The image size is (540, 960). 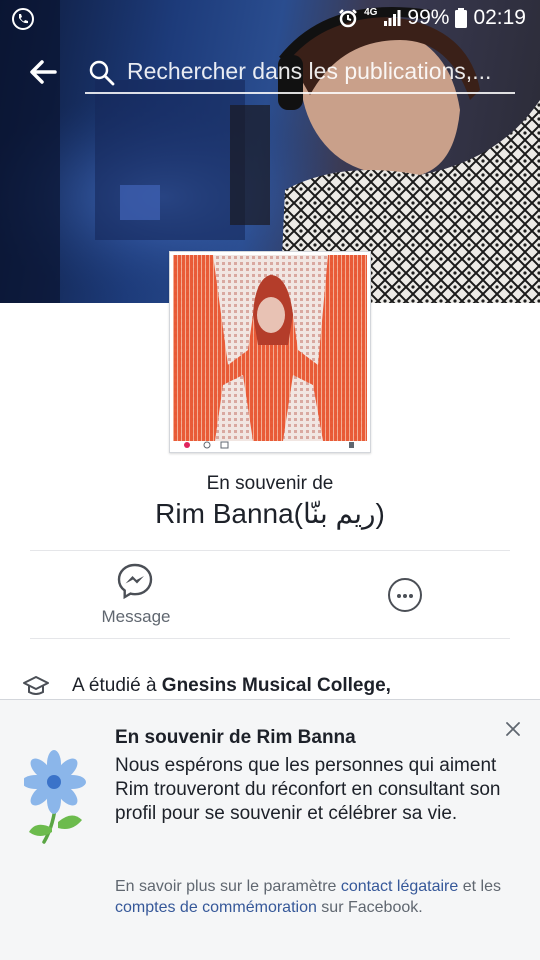 What do you see at coordinates (135, 581) in the screenshot?
I see `messenger-icon` at bounding box center [135, 581].